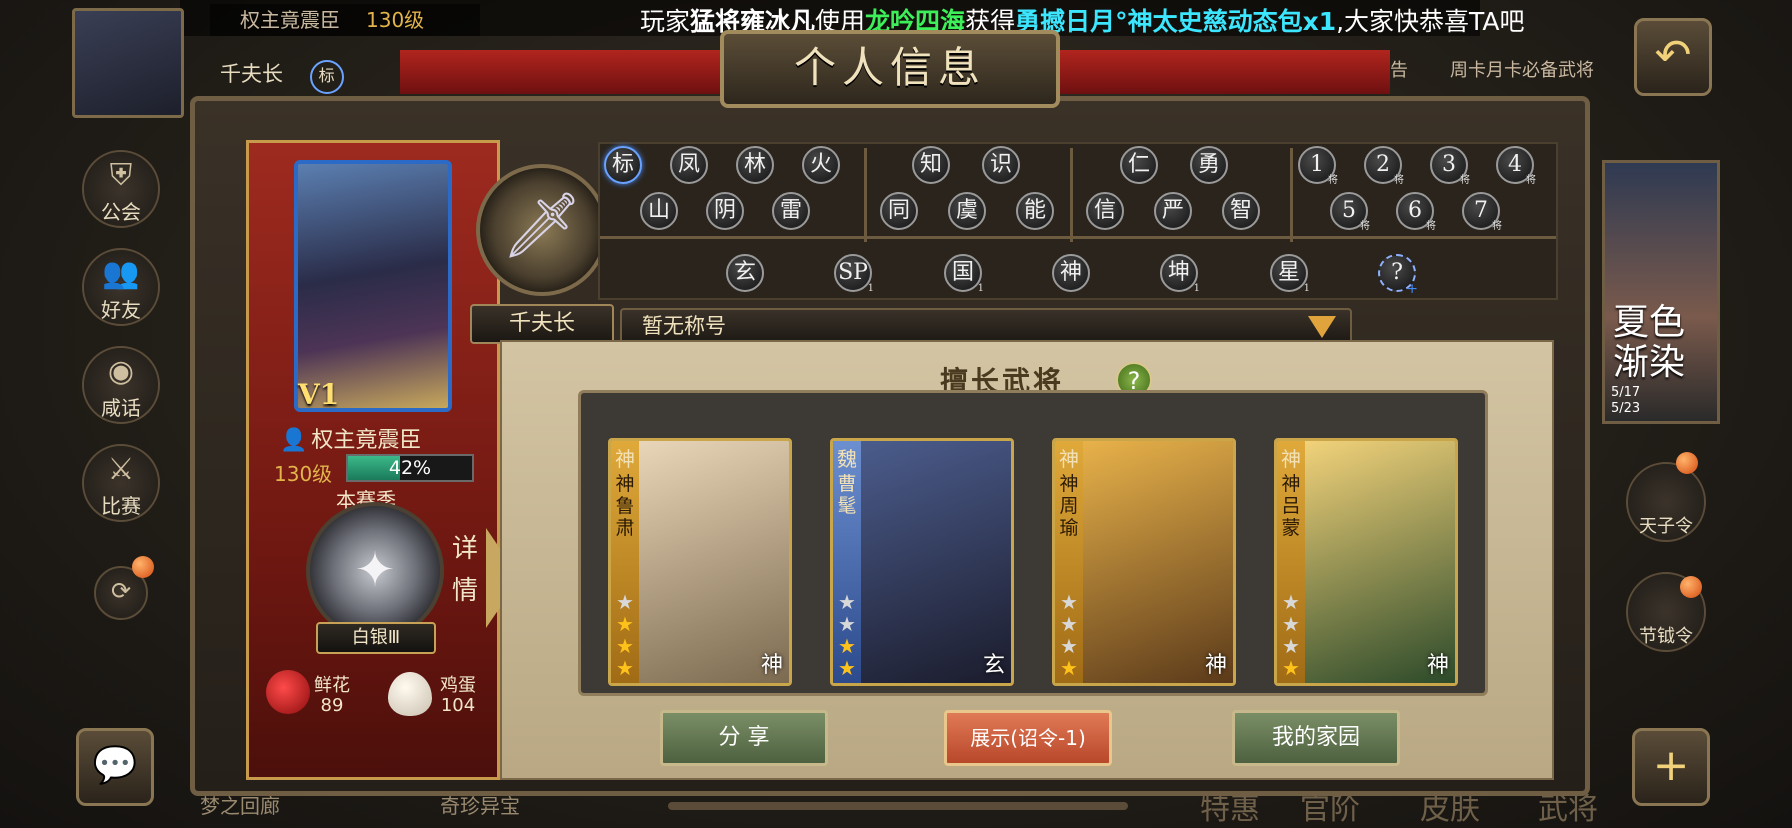 This screenshot has height=828, width=1792. Describe the element at coordinates (922, 562) in the screenshot. I see `hero-card: 魏曹髦 ★ ★ ★ ★ 玄` at that location.